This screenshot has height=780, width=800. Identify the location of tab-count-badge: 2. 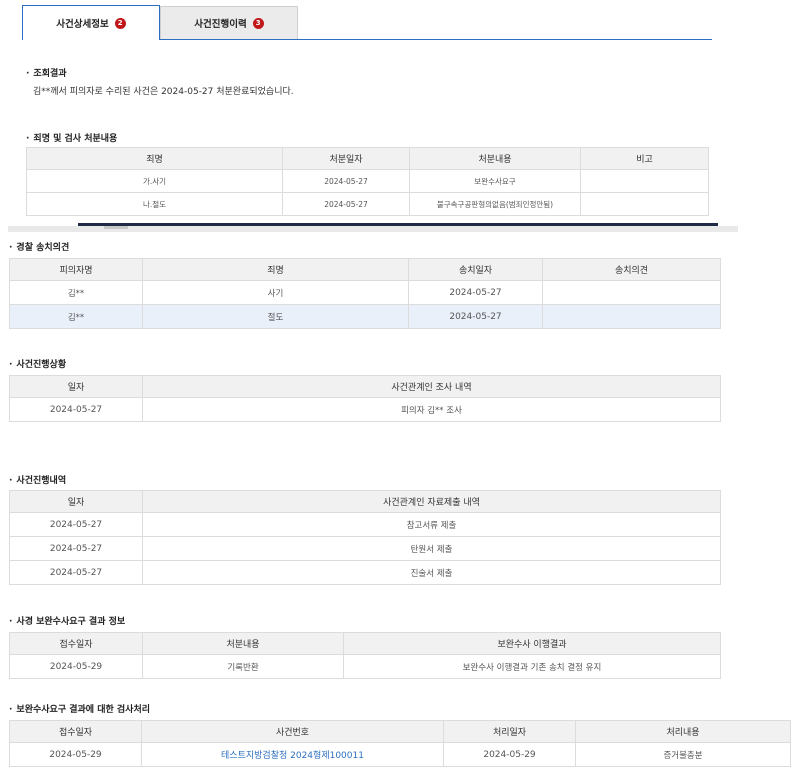
(120, 23).